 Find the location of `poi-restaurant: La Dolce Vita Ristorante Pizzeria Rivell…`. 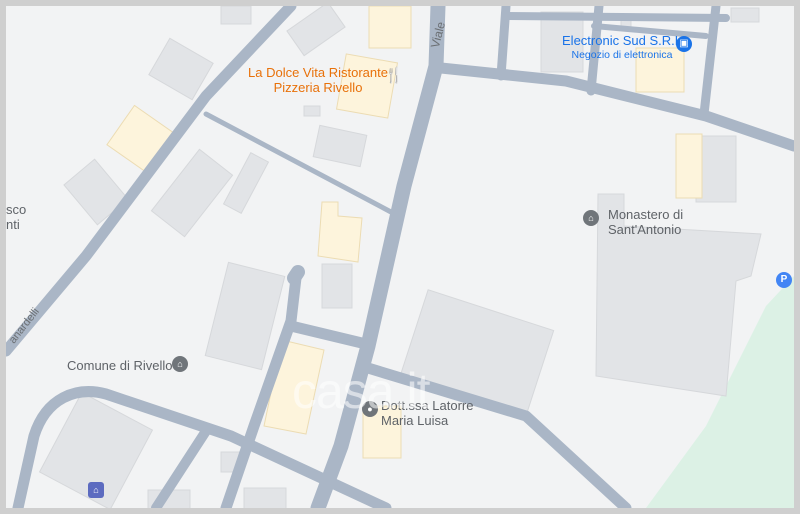

poi-restaurant: La Dolce Vita Ristorante Pizzeria Rivell… is located at coordinates (318, 80).